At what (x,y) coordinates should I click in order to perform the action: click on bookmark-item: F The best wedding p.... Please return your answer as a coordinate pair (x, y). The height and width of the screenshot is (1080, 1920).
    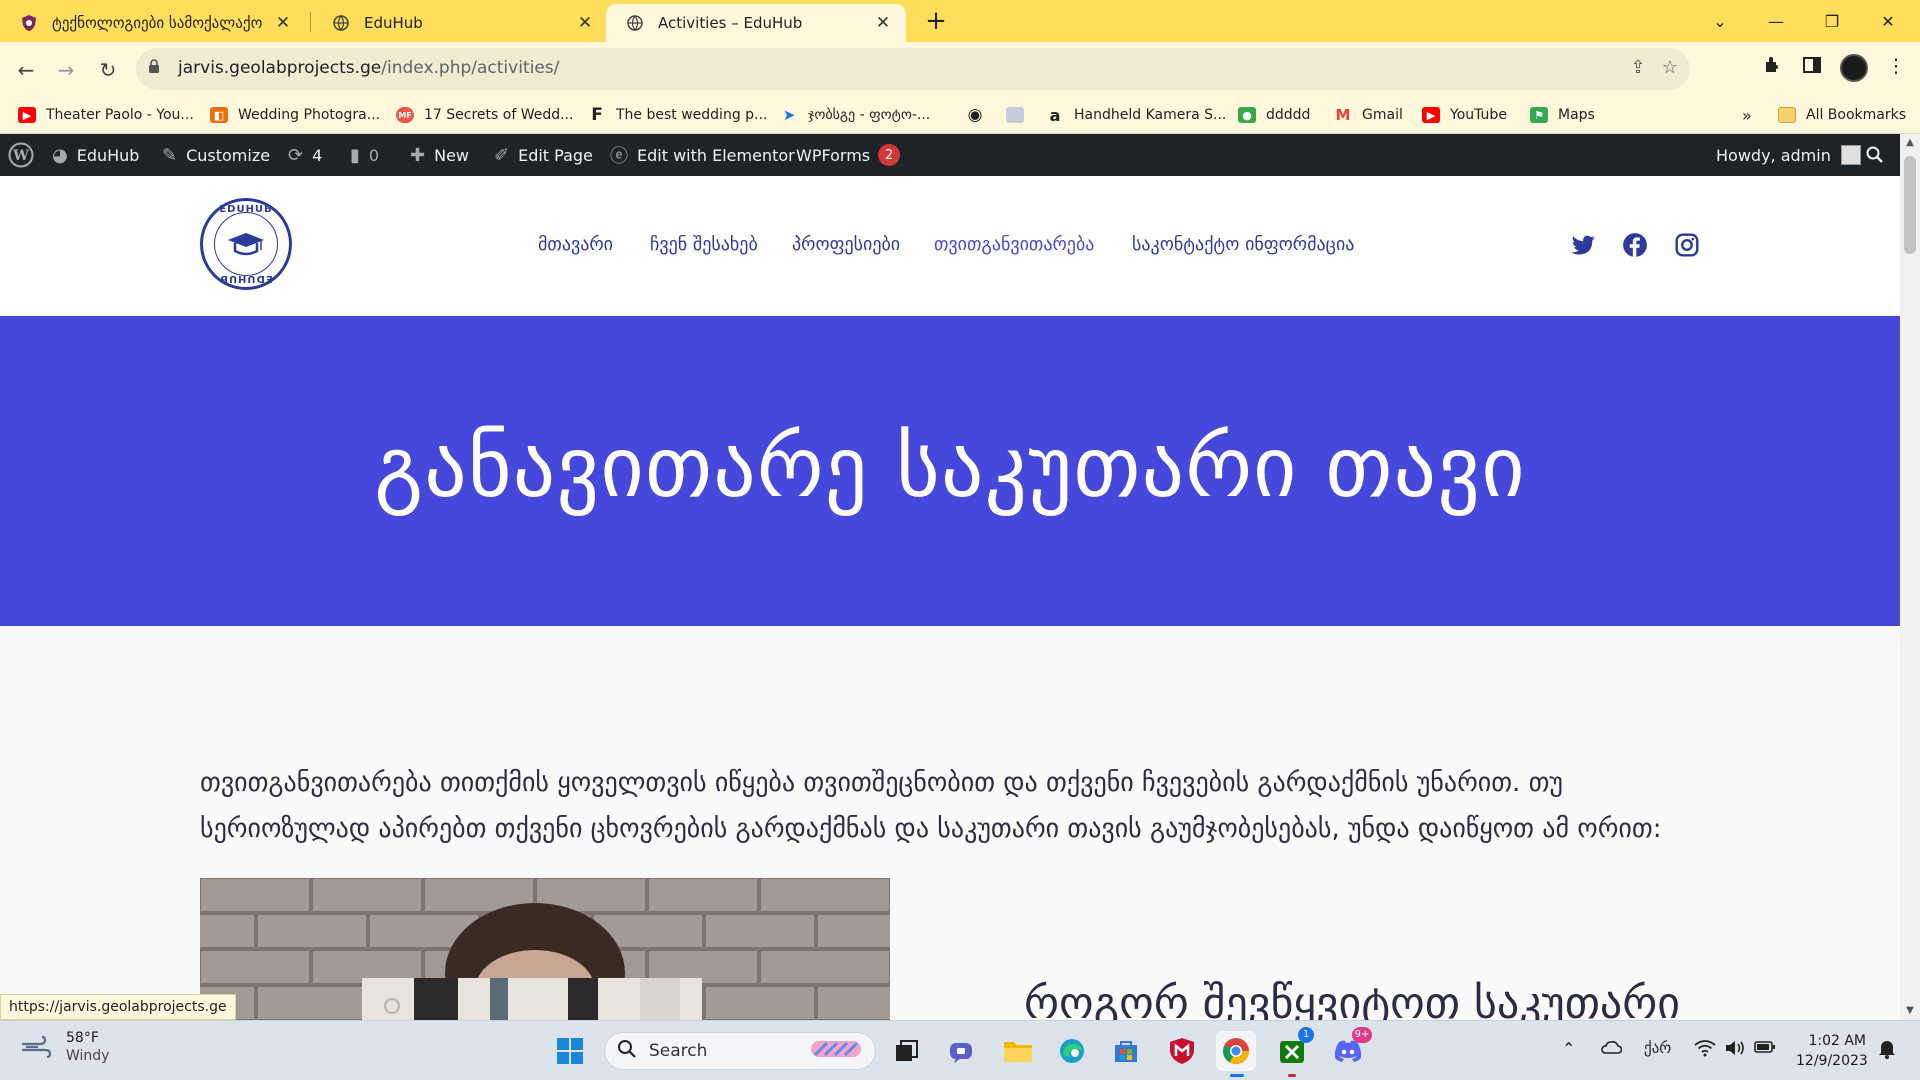
    Looking at the image, I should click on (677, 115).